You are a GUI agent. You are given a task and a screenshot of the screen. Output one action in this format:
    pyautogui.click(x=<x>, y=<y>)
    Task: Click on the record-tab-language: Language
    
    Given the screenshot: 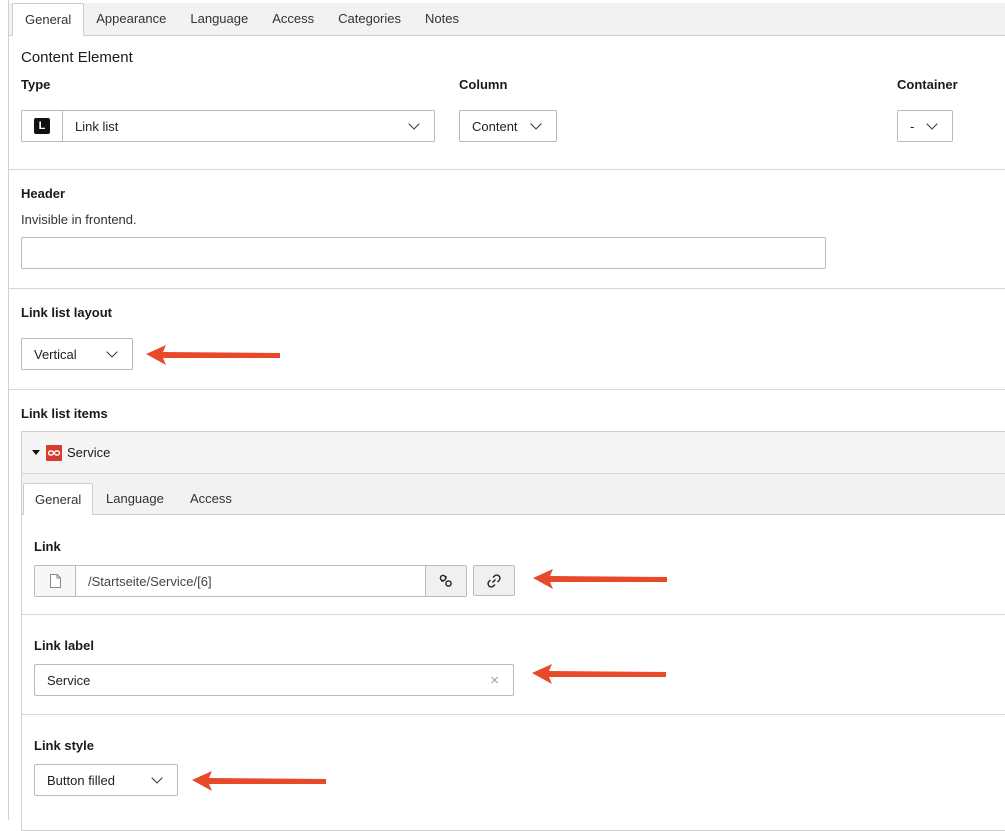 What is the action you would take?
    pyautogui.click(x=135, y=499)
    